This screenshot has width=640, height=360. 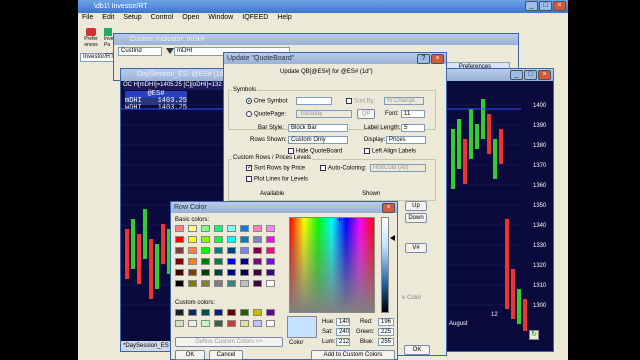 I want to click on one-symbol-input, so click(x=314, y=101).